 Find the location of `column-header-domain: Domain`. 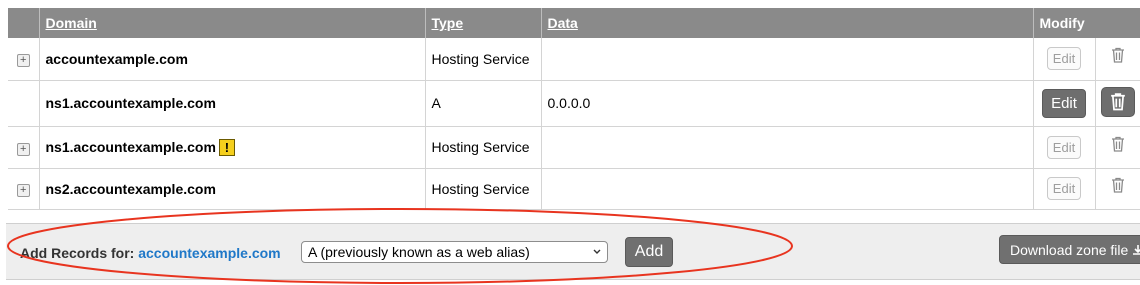

column-header-domain: Domain is located at coordinates (232, 23).